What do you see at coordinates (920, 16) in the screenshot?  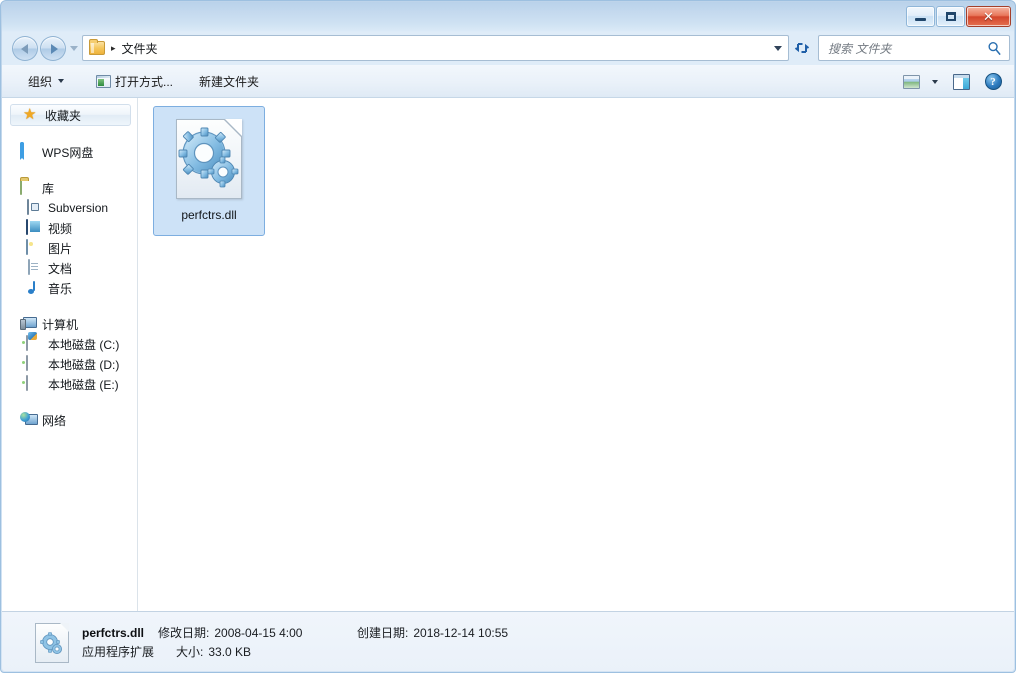 I see `minimize-button` at bounding box center [920, 16].